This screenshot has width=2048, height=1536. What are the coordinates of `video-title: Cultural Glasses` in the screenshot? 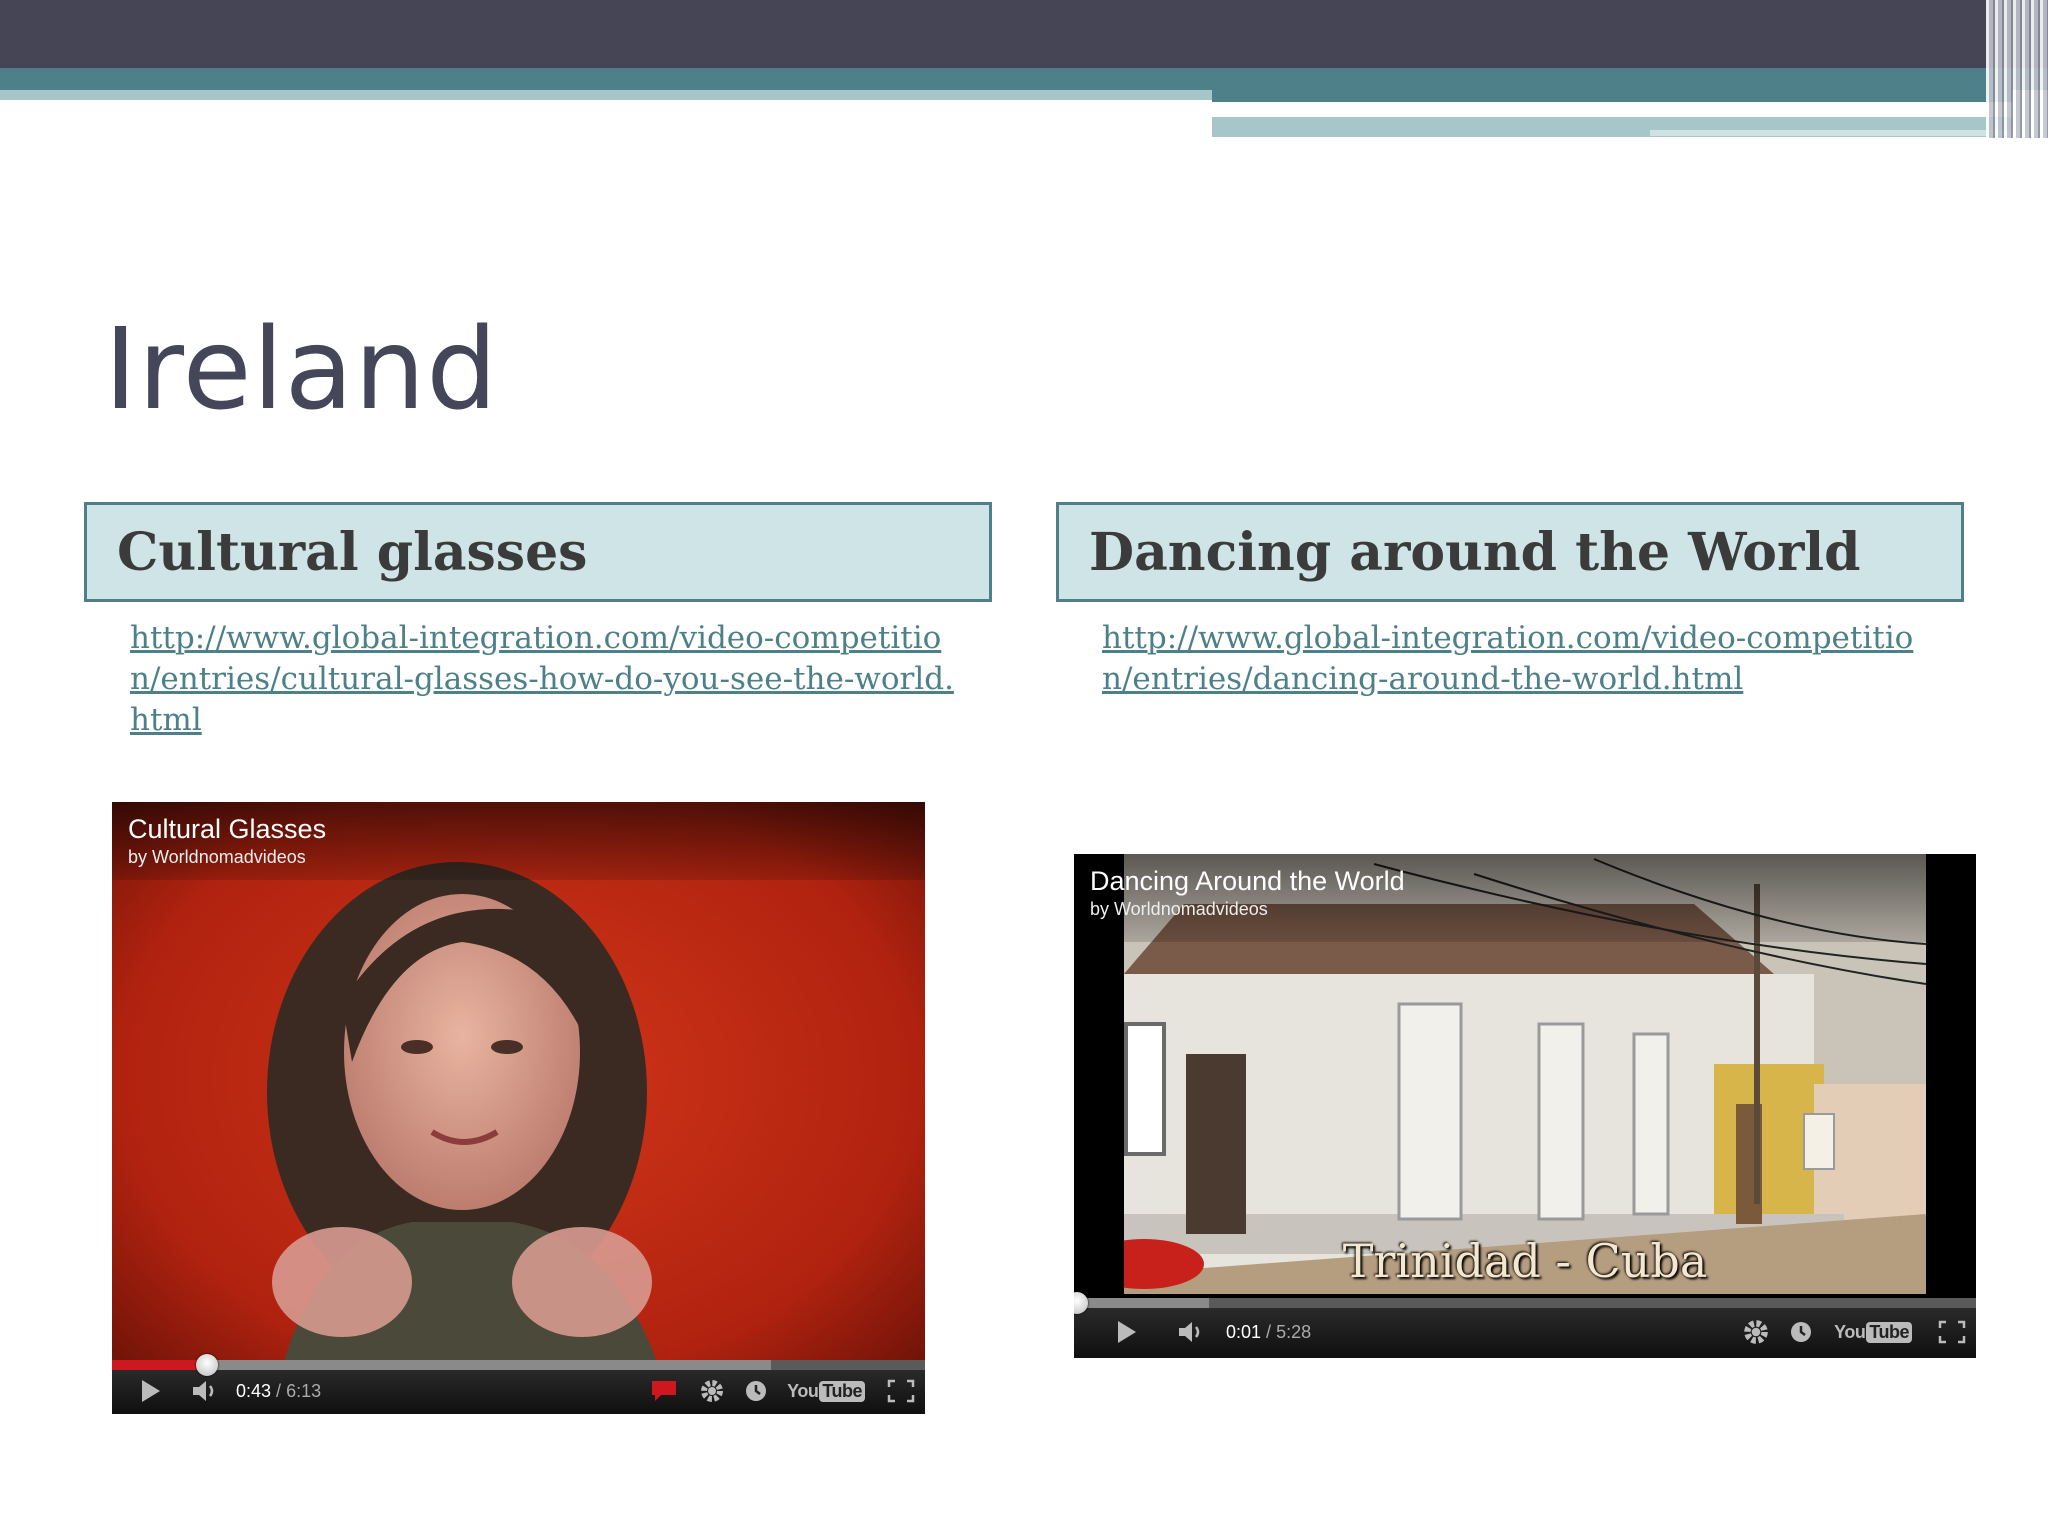 It's located at (227, 829).